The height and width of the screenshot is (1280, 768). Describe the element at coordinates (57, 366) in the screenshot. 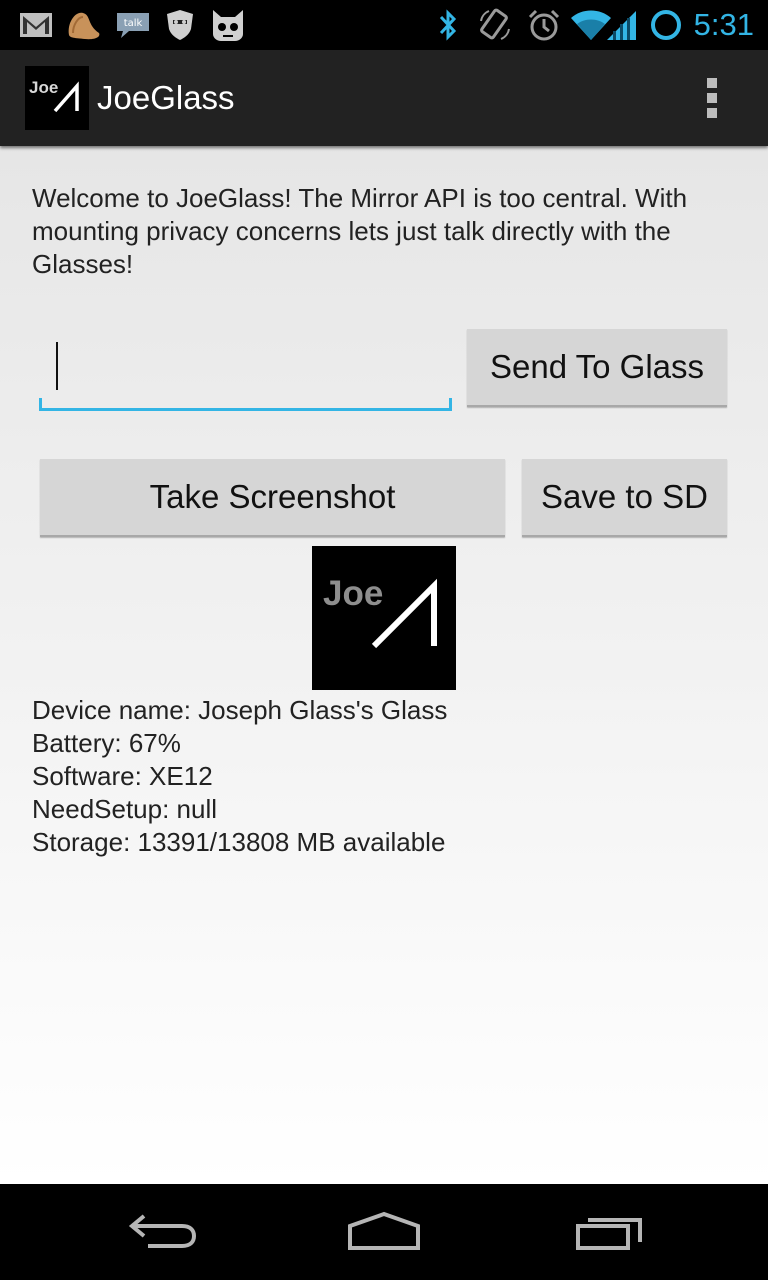

I see `text-cursor` at that location.